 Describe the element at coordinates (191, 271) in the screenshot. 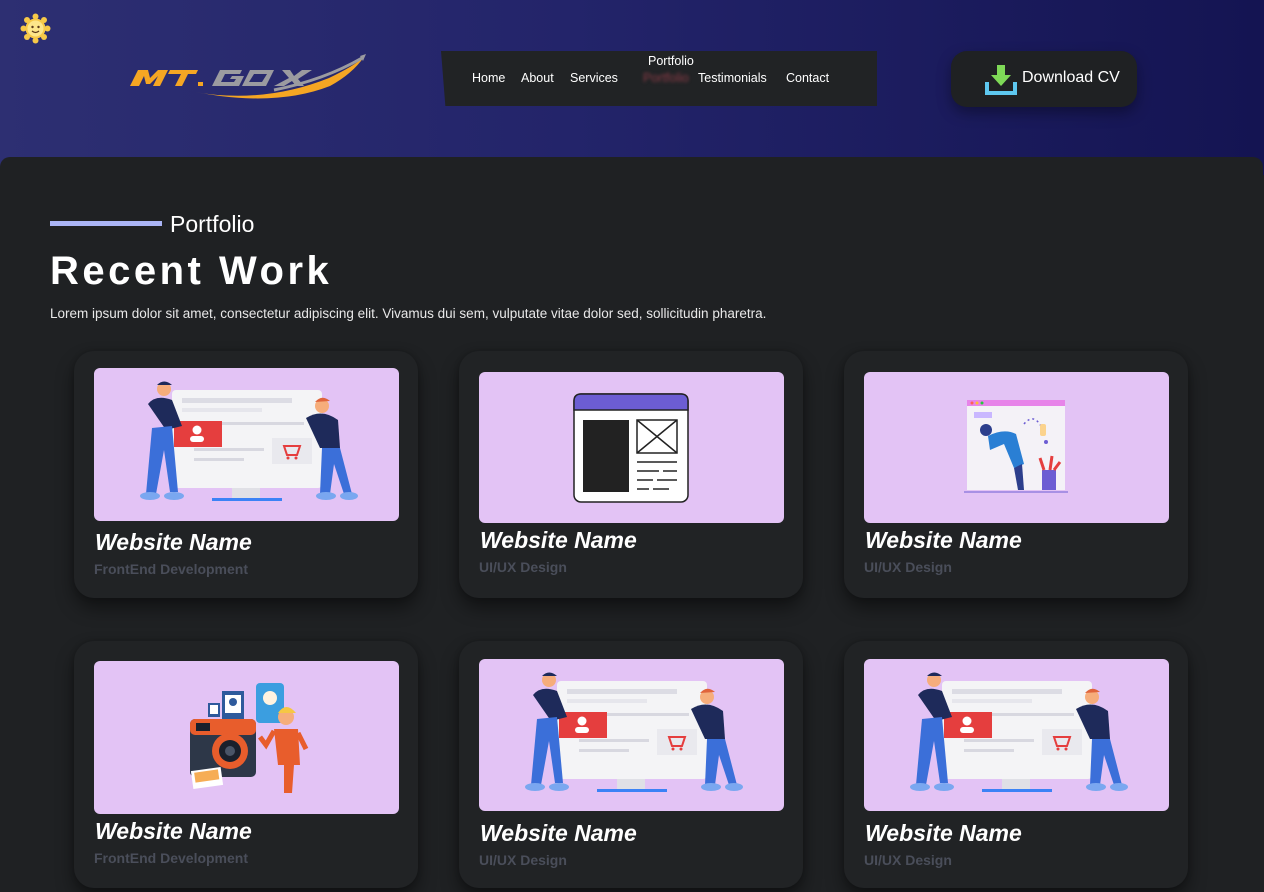

I see `section-title: Recent Work` at that location.